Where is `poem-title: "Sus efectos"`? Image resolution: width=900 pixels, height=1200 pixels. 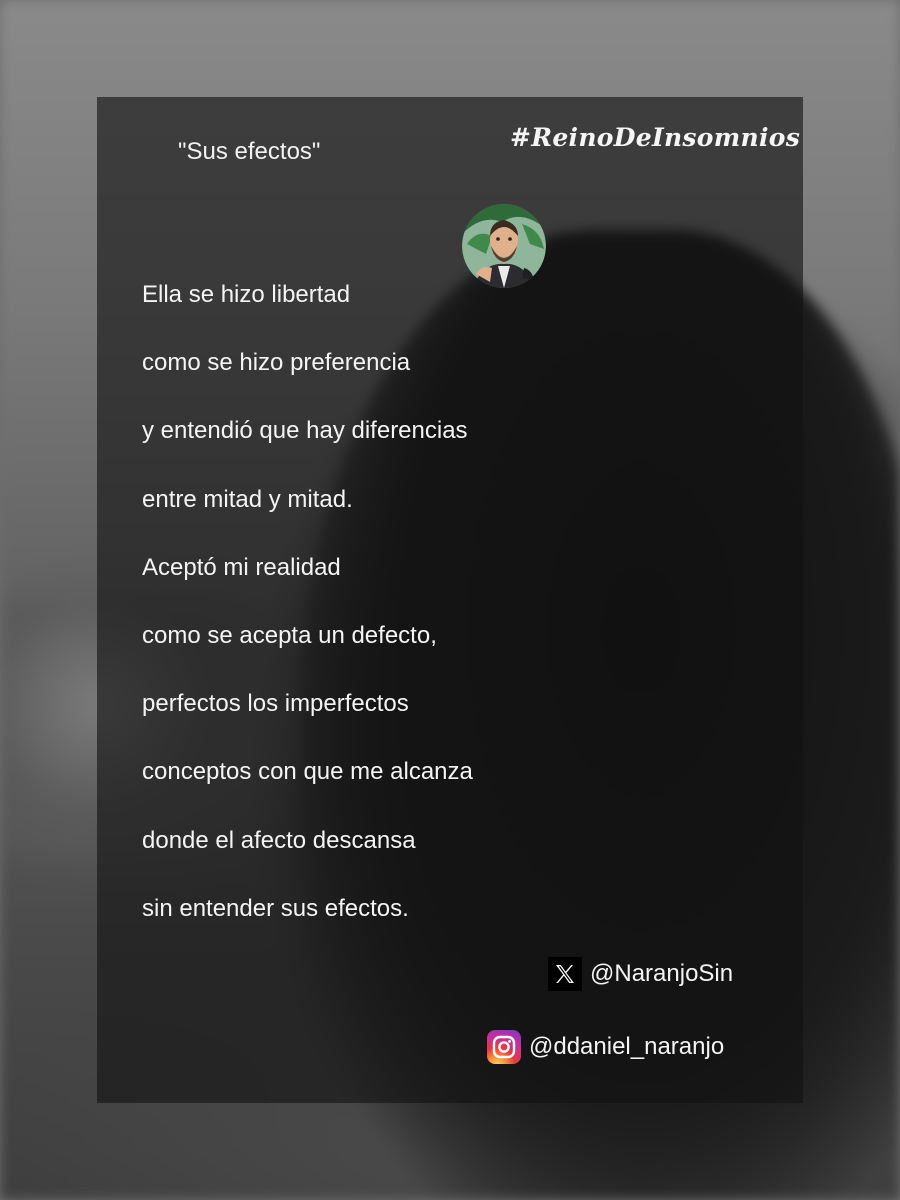 poem-title: "Sus efectos" is located at coordinates (249, 151).